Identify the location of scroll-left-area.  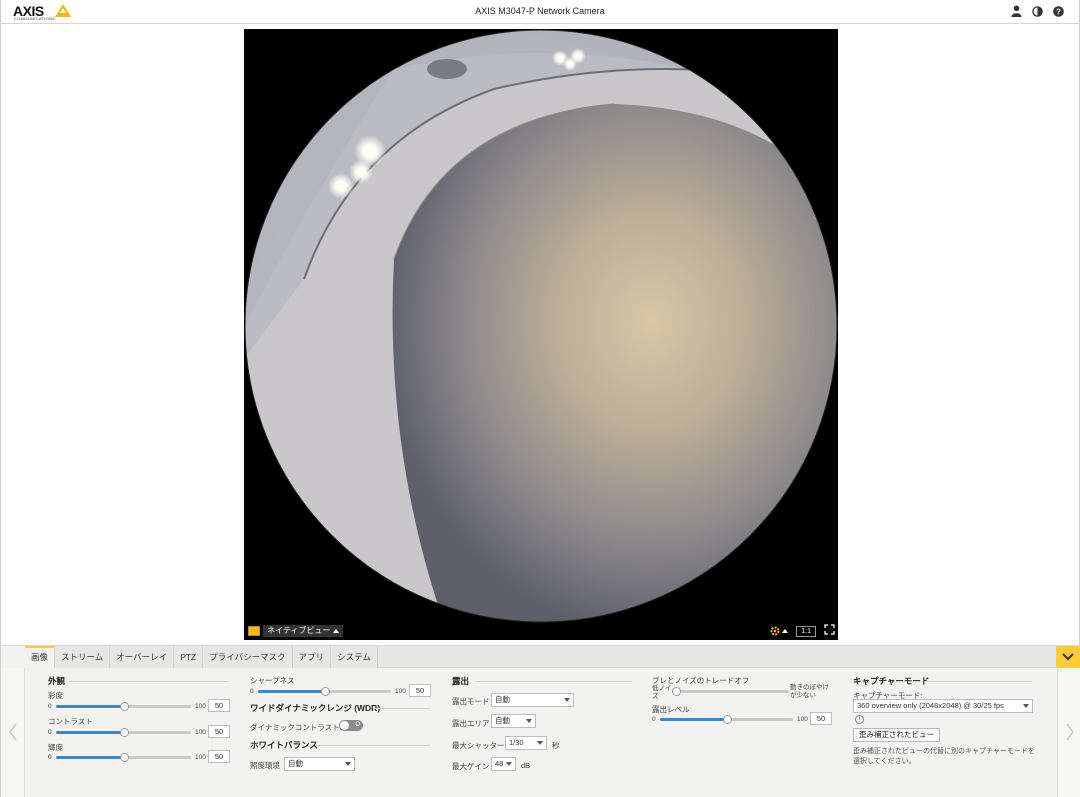
(13, 732).